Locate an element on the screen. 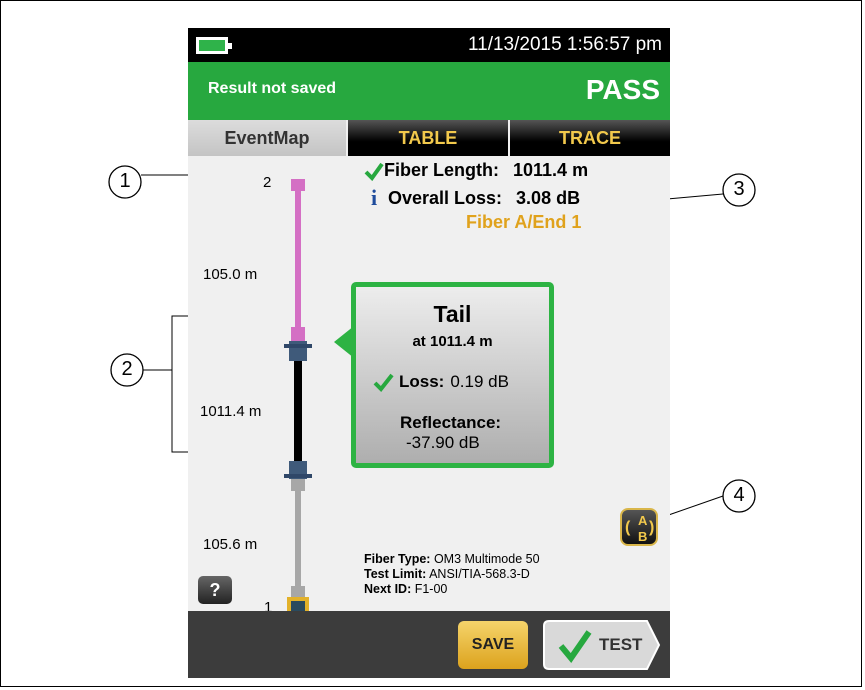  test-label: TEST is located at coordinates (621, 644).